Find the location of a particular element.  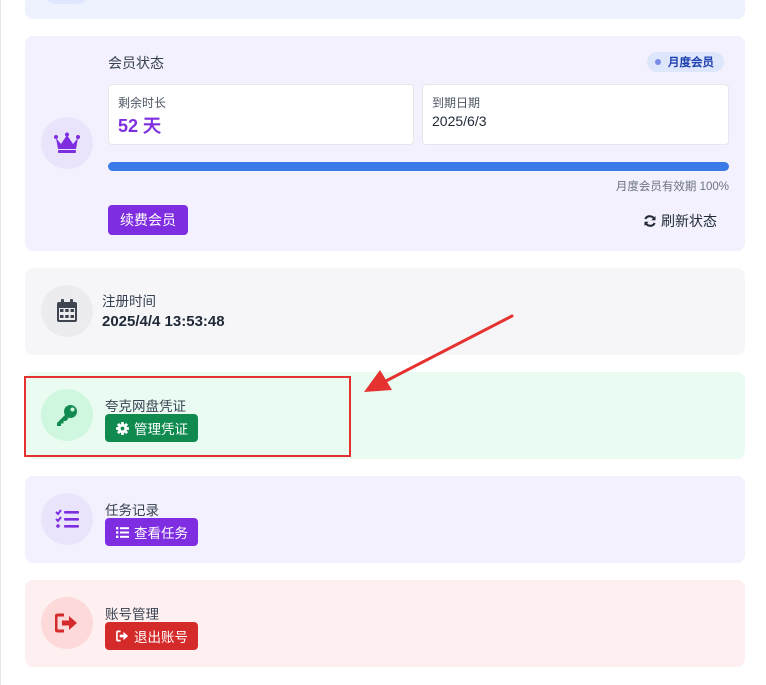

task-list-icon is located at coordinates (67, 518).